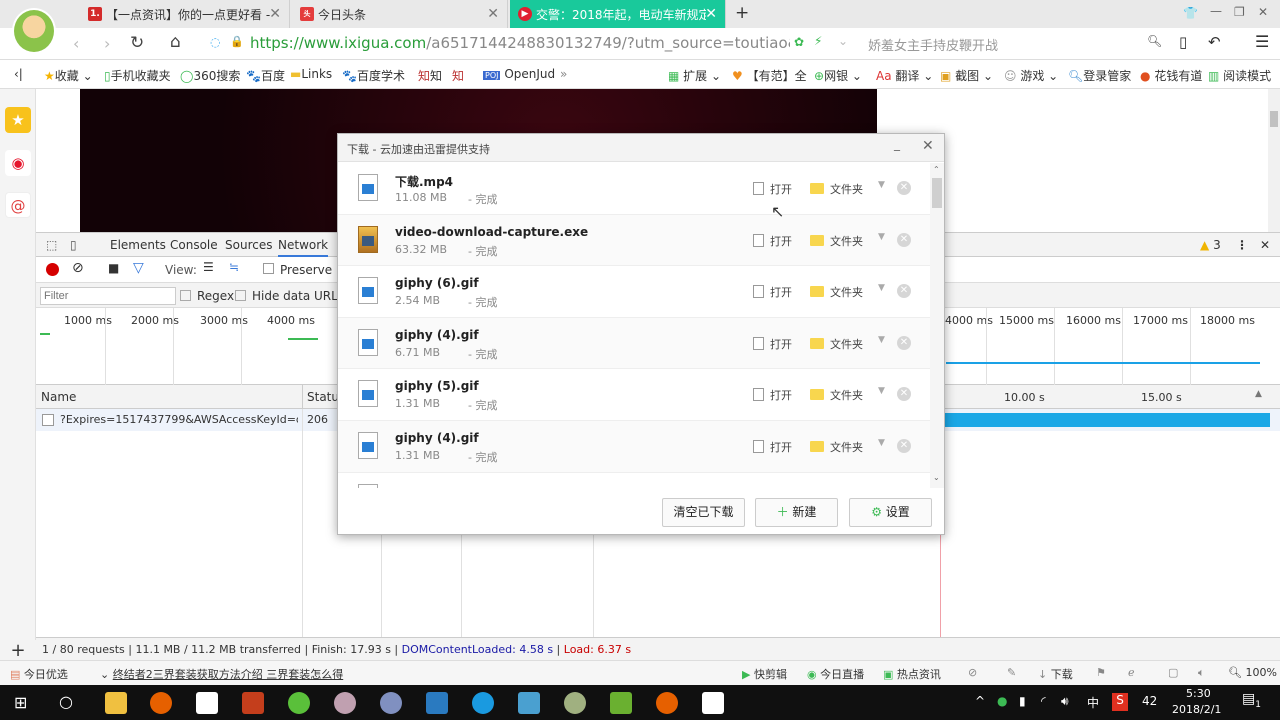 This screenshot has width=1280, height=720. What do you see at coordinates (58, 397) in the screenshot?
I see `column-name: Name` at bounding box center [58, 397].